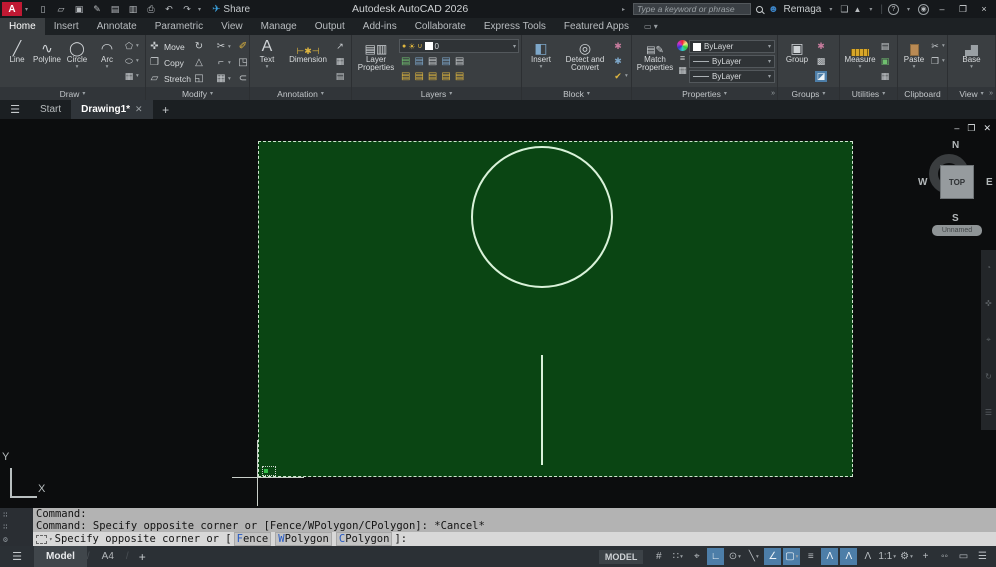  What do you see at coordinates (131, 61) in the screenshot?
I see `ellipse-tool-icon: ⬭ ▾` at bounding box center [131, 61].